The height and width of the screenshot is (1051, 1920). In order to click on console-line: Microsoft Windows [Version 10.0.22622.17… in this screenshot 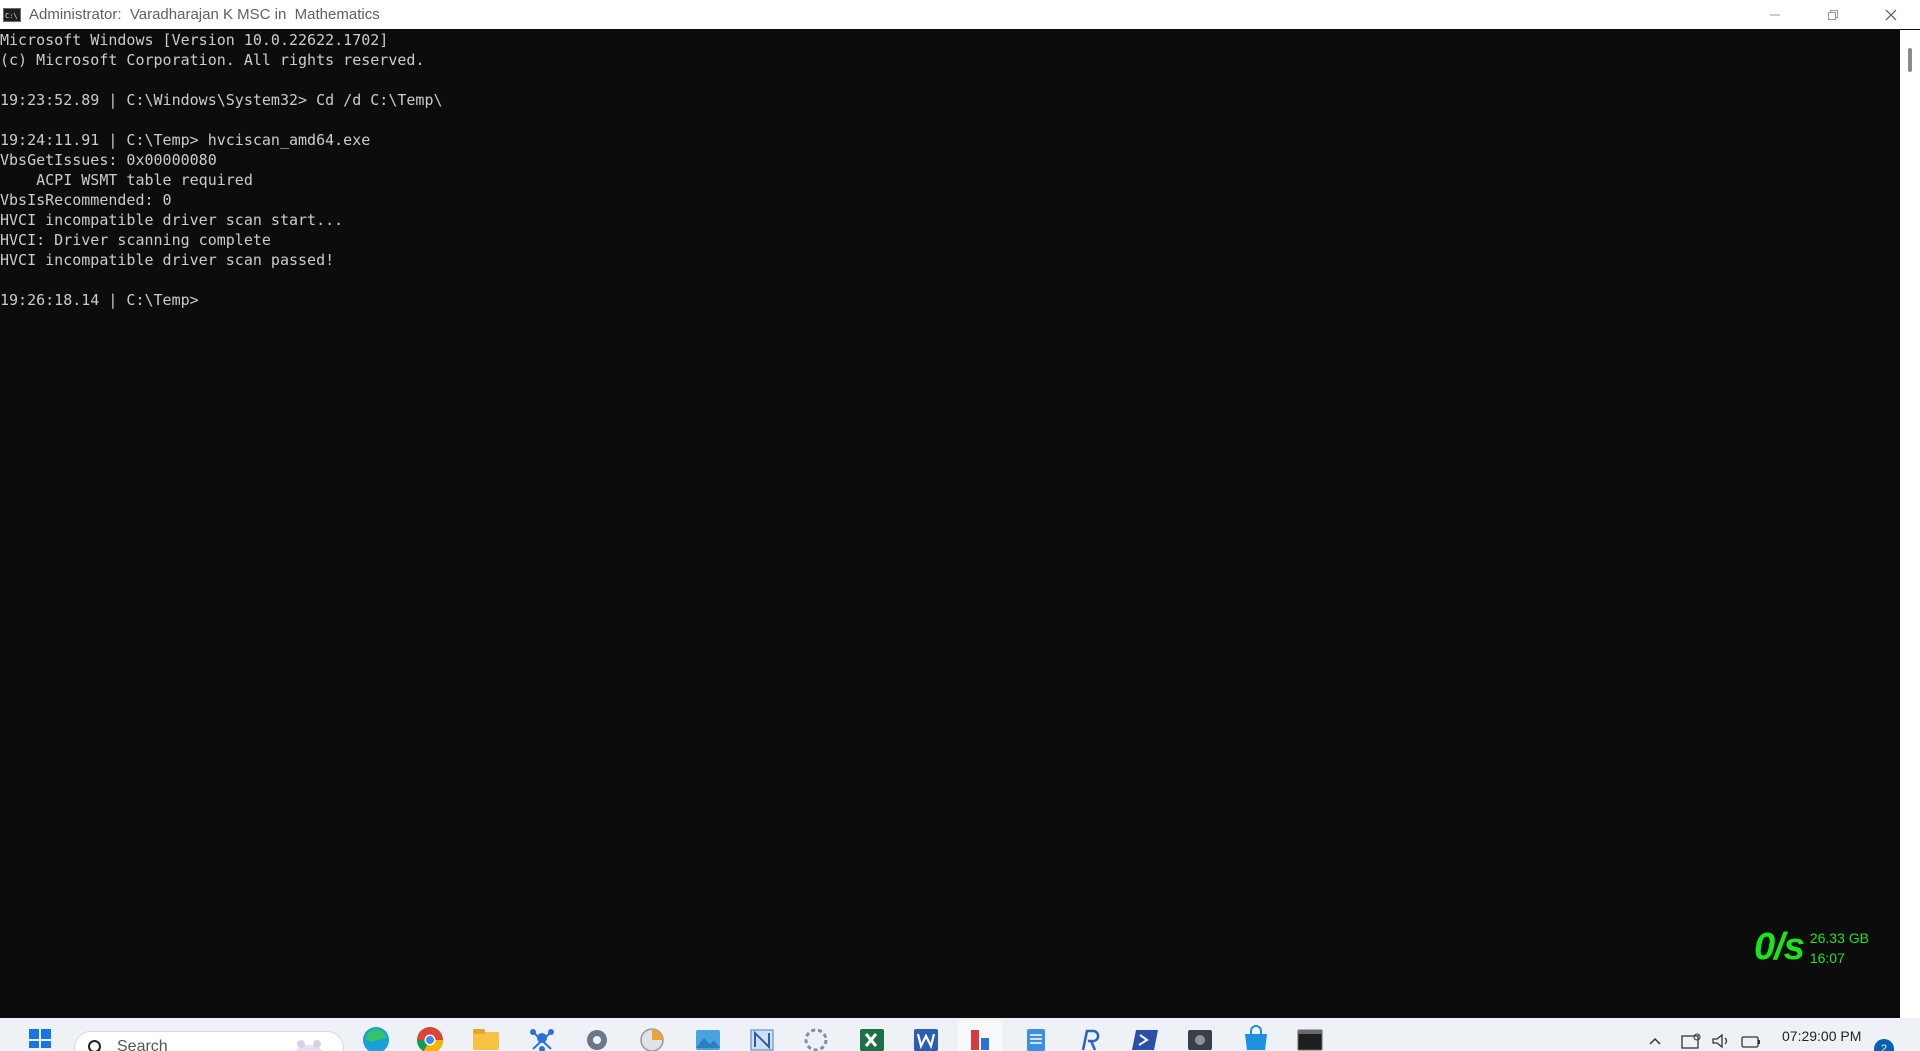, I will do `click(194, 40)`.